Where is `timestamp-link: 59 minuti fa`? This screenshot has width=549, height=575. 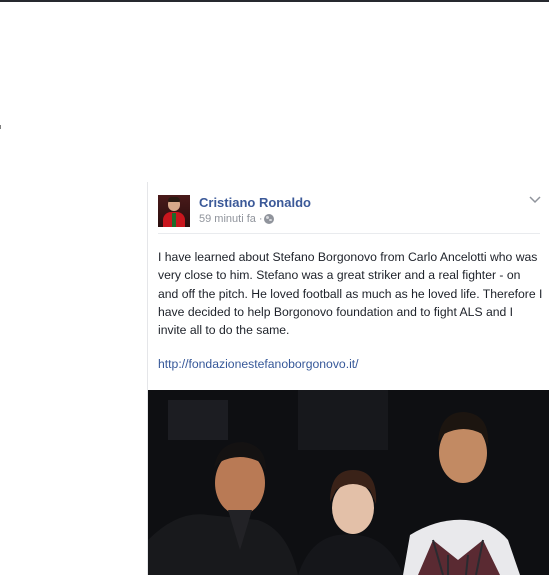
timestamp-link: 59 minuti fa is located at coordinates (227, 219).